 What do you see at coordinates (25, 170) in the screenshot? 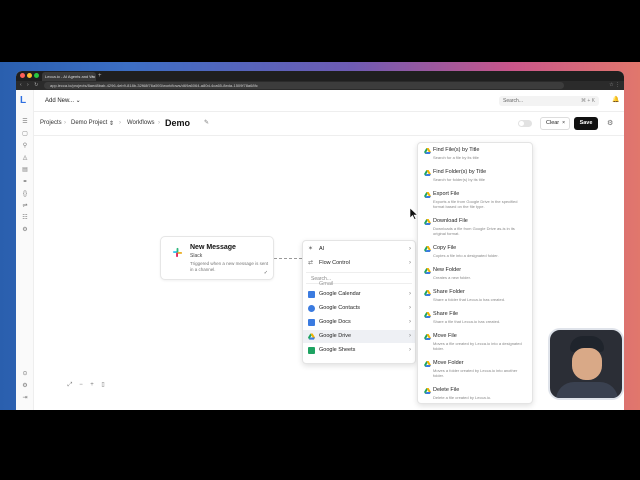
I see `sidebar-knowledge-icon: ▤` at bounding box center [25, 170].